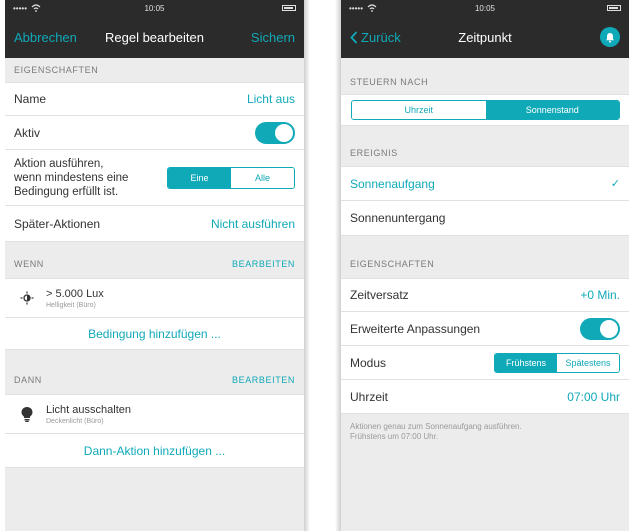 The width and height of the screenshot is (629, 531). I want to click on control-header: STEUERN NACH, so click(485, 76).